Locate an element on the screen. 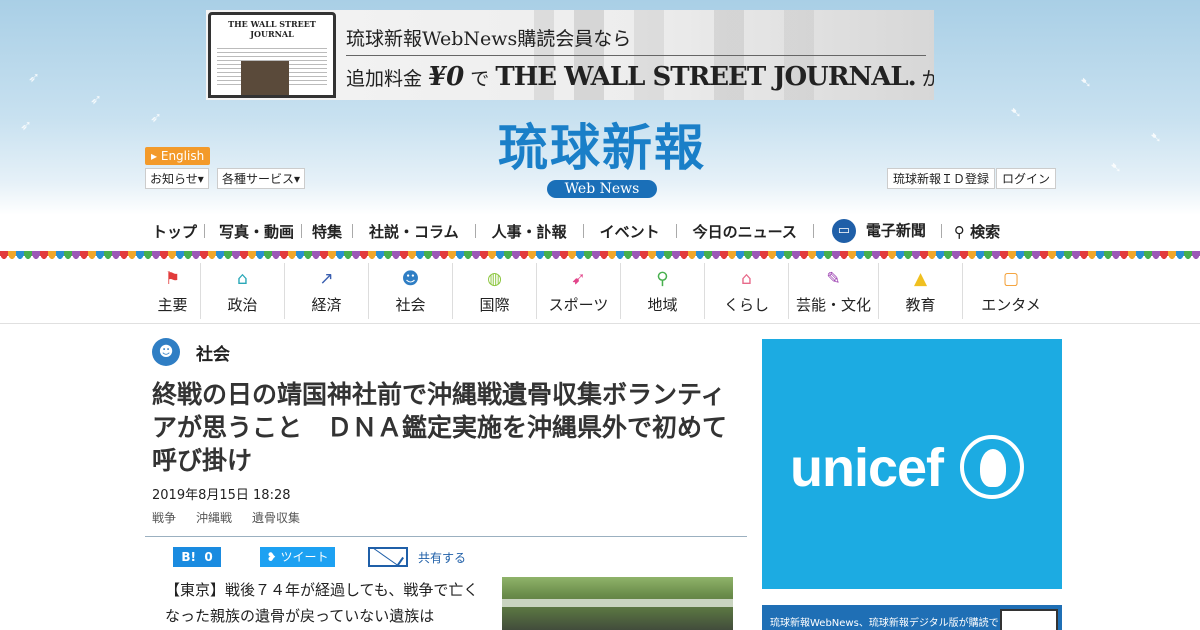  category-label: エンタメ is located at coordinates (1011, 304).